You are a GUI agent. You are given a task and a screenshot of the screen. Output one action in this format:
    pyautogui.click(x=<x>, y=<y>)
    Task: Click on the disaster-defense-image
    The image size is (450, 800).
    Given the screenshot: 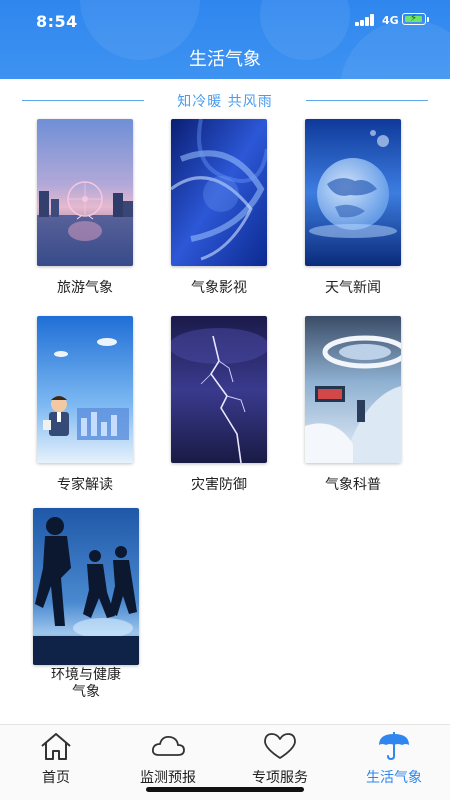 What is the action you would take?
    pyautogui.click(x=219, y=389)
    